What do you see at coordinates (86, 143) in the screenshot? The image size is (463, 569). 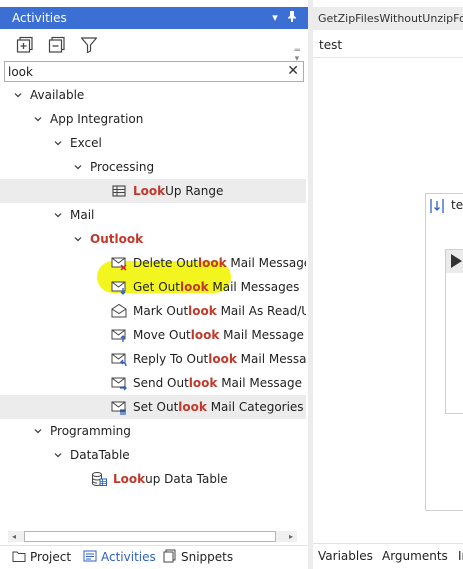 I see `tree-node-label: Excel` at bounding box center [86, 143].